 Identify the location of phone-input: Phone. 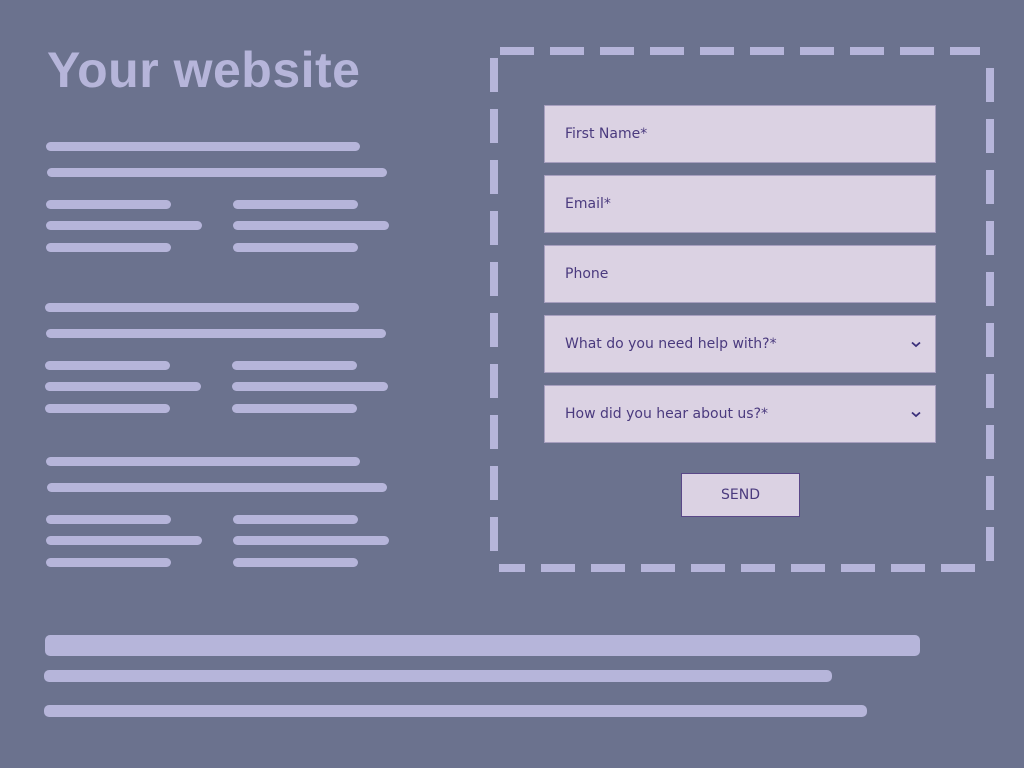
(740, 274).